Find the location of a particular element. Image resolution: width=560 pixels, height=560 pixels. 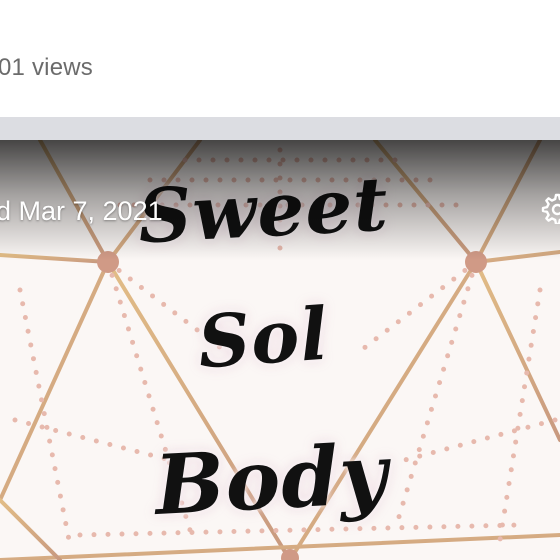

logo-text-body: Body is located at coordinates (271, 480).